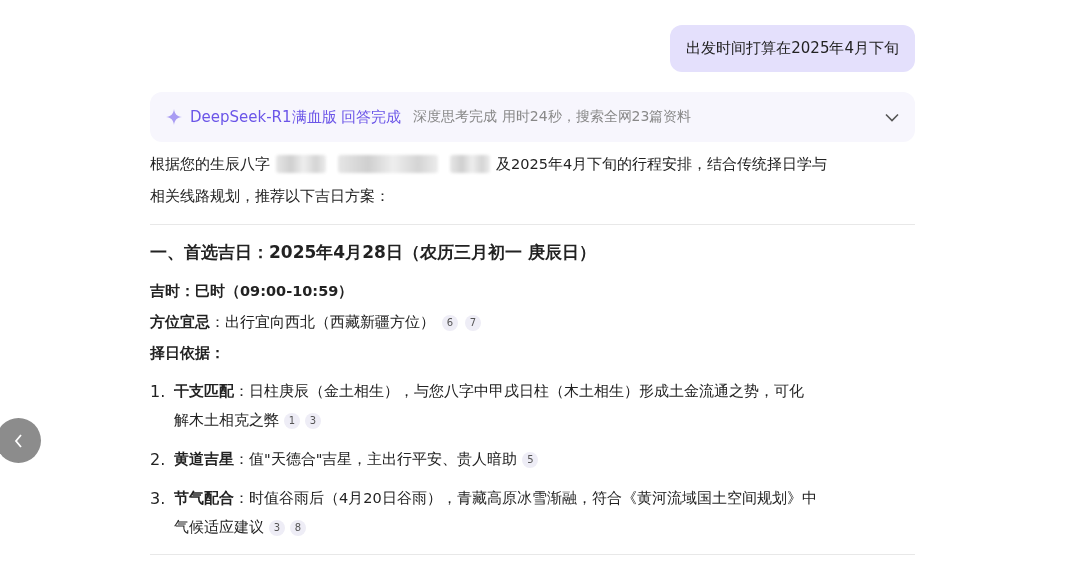  Describe the element at coordinates (473, 322) in the screenshot. I see `citation-badge: 7` at that location.